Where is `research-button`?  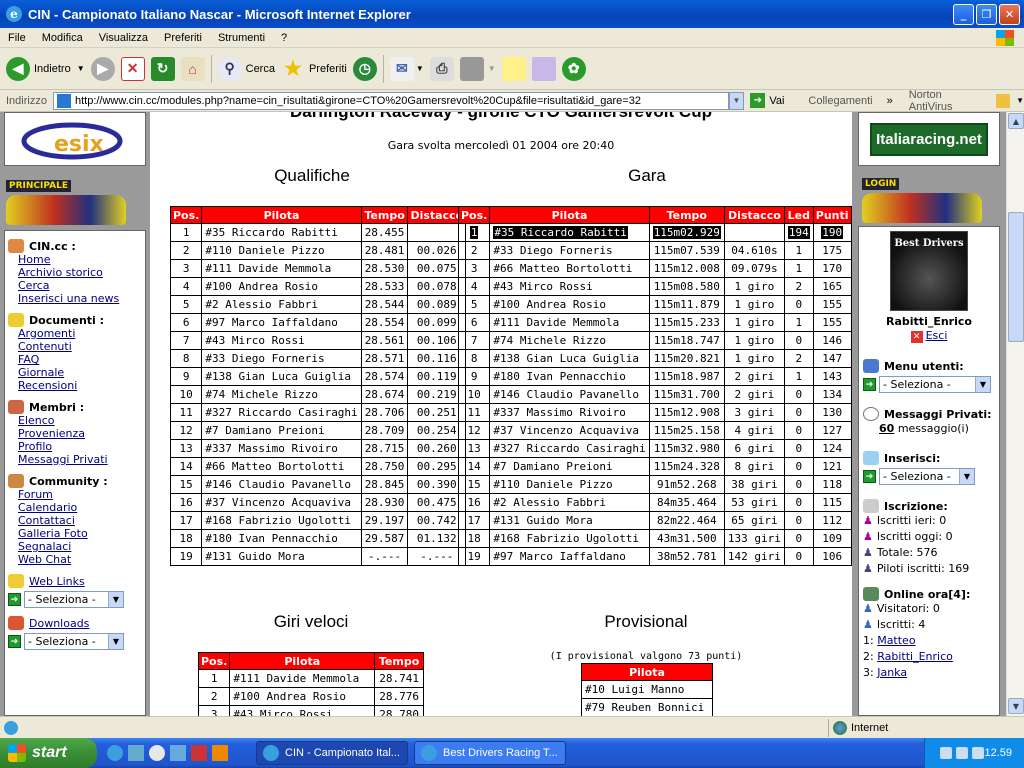 research-button is located at coordinates (543, 68).